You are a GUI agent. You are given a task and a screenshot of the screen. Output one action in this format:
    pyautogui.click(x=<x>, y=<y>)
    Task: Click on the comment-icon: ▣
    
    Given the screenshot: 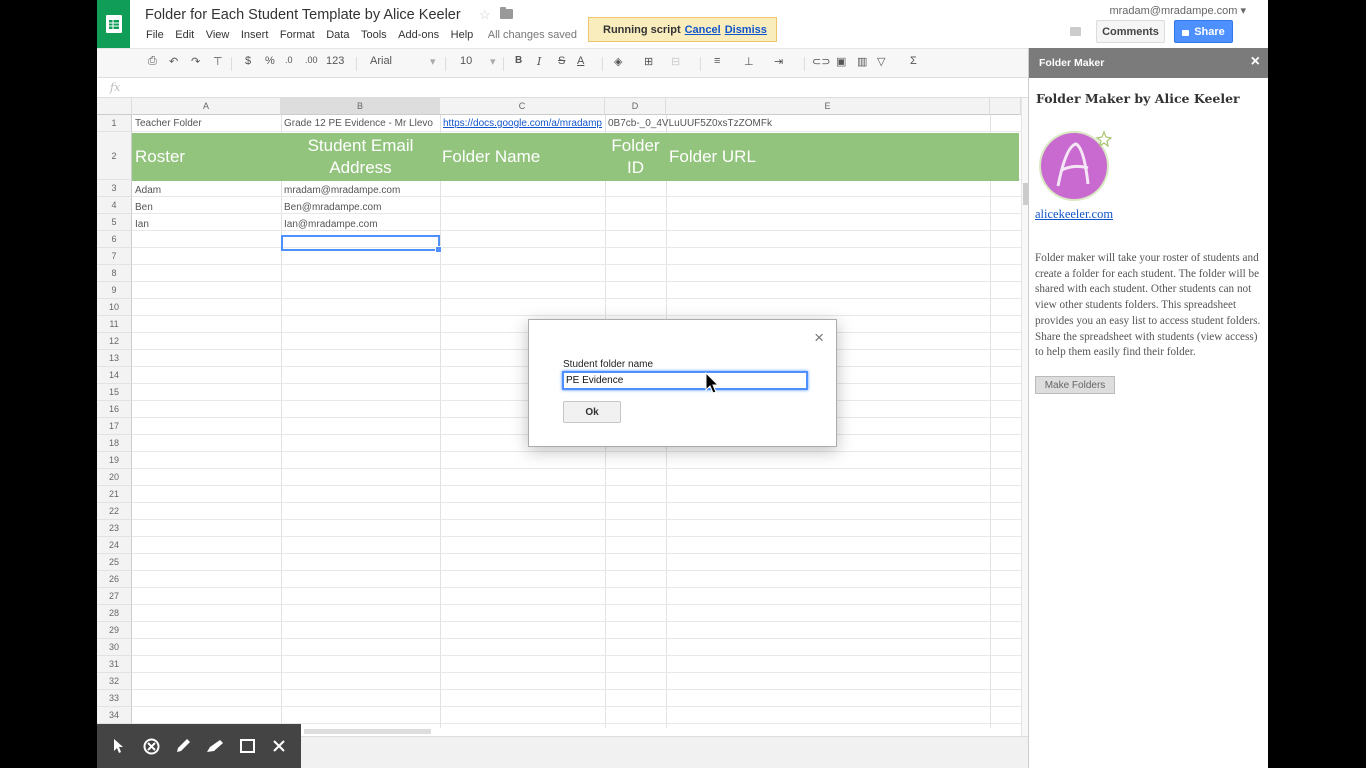 What is the action you would take?
    pyautogui.click(x=841, y=61)
    